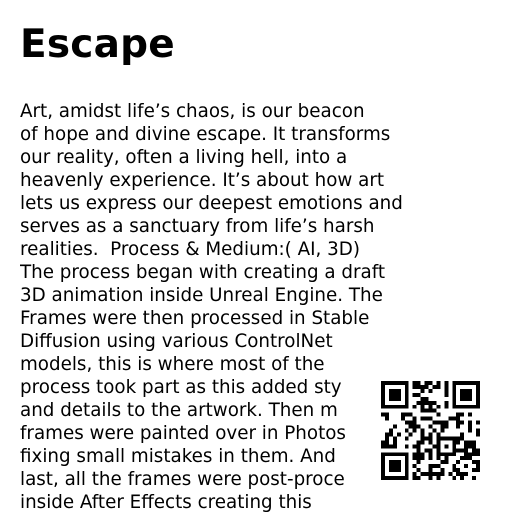 The height and width of the screenshot is (512, 512). I want to click on qr-code-graphic, so click(430, 430).